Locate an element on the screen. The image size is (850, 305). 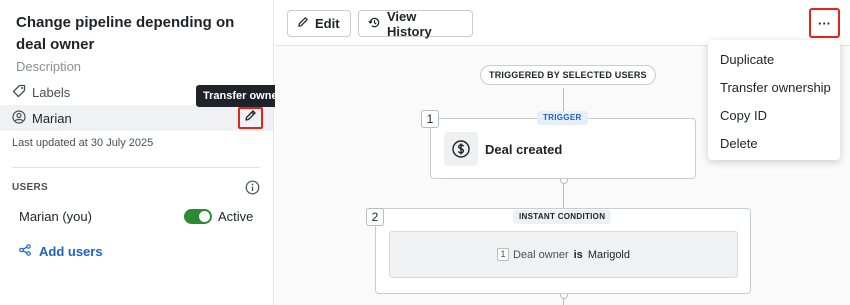
automation-title: Change pipeline depending on deal owner is located at coordinates (136, 34).